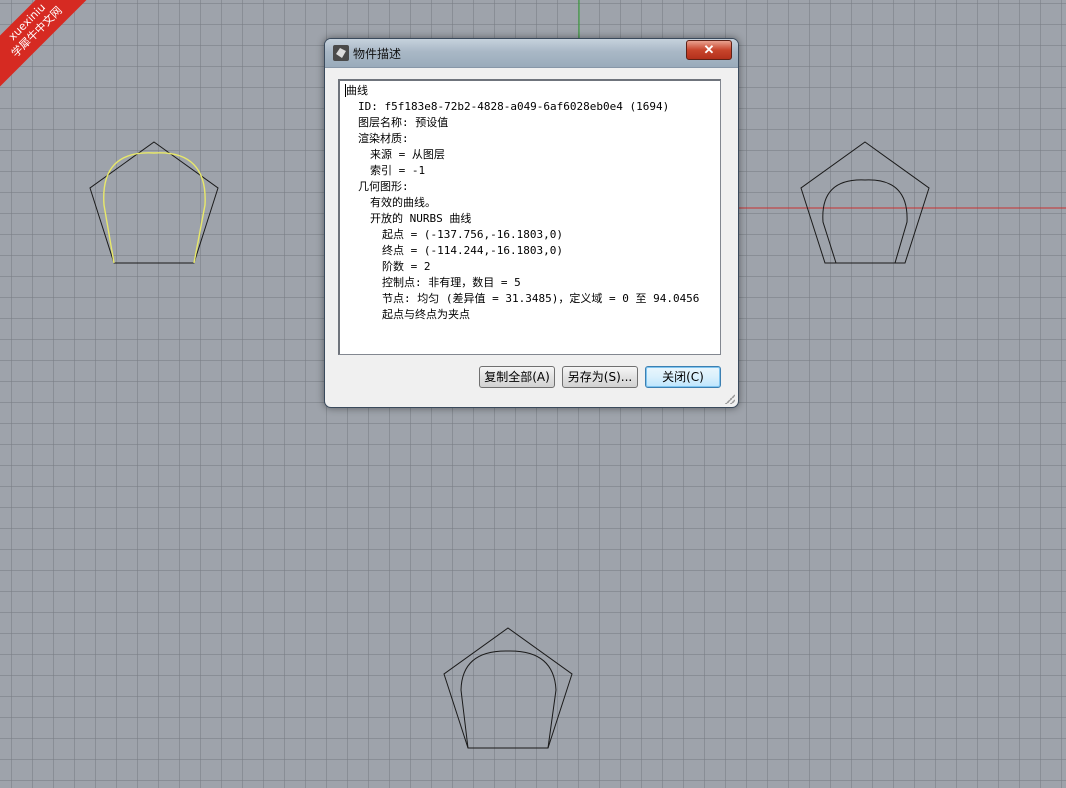 The height and width of the screenshot is (788, 1066). Describe the element at coordinates (541, 298) in the screenshot. I see `desc-line: 节点: 均匀 (差异值 = 31.3485)，定义域 = 0 至 94.0456` at that location.